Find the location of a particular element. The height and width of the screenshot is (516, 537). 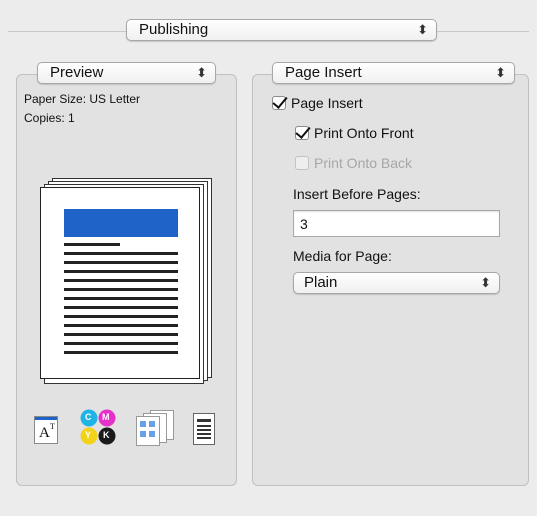

font-icon: A T is located at coordinates (46, 430).